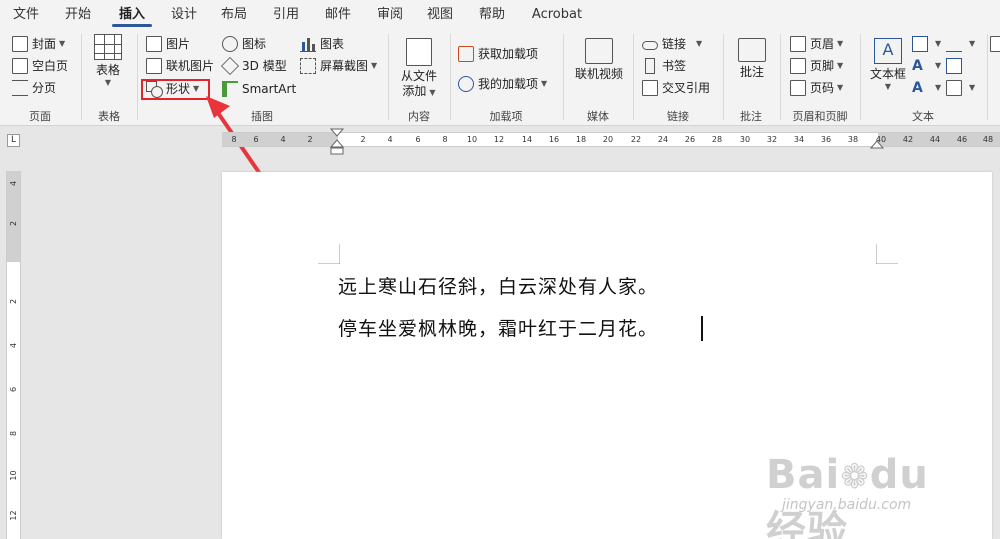  What do you see at coordinates (663, 139) in the screenshot?
I see `ruler-number: 24` at bounding box center [663, 139].